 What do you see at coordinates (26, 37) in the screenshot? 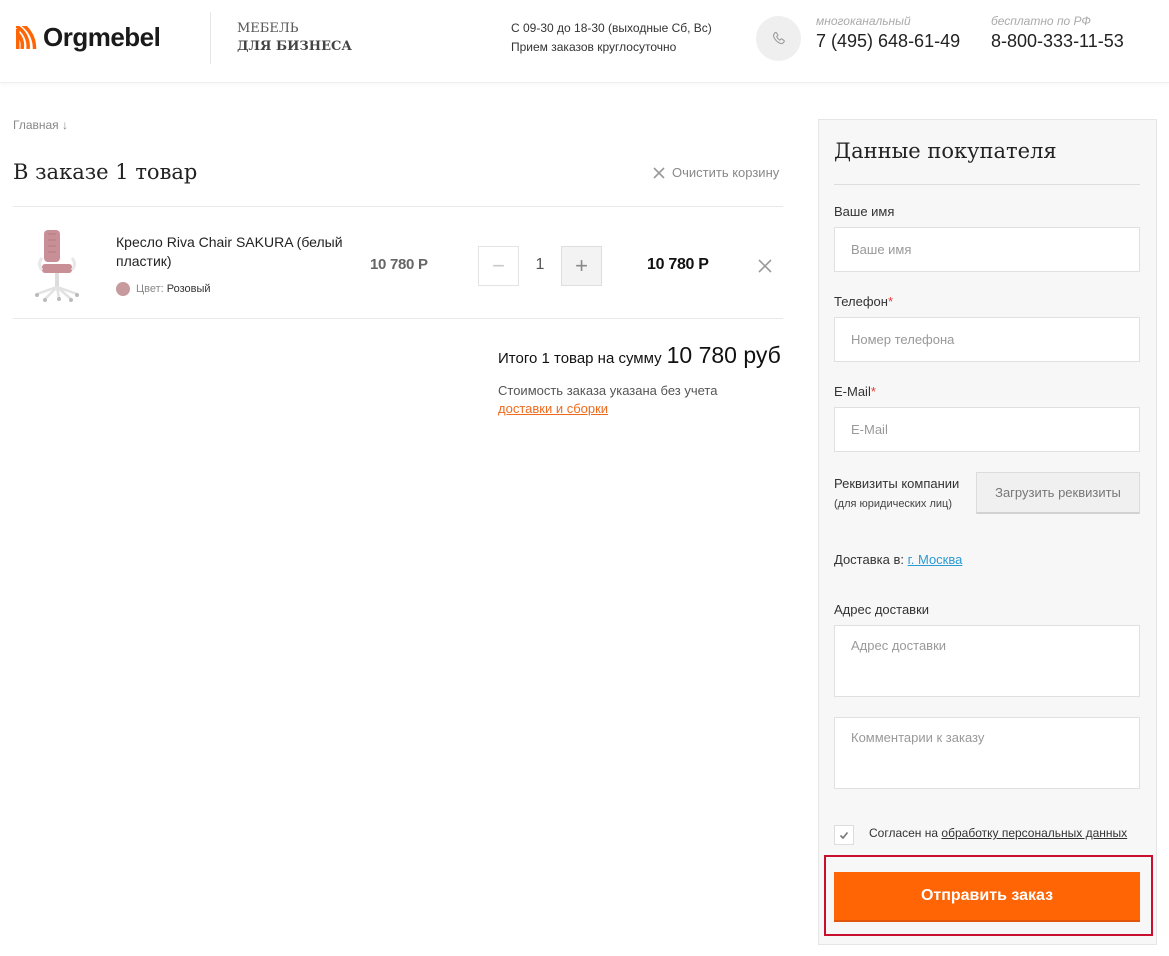
I see `logo-icon` at bounding box center [26, 37].